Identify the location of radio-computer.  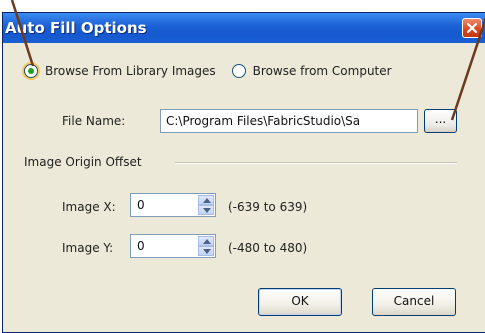
(238, 71).